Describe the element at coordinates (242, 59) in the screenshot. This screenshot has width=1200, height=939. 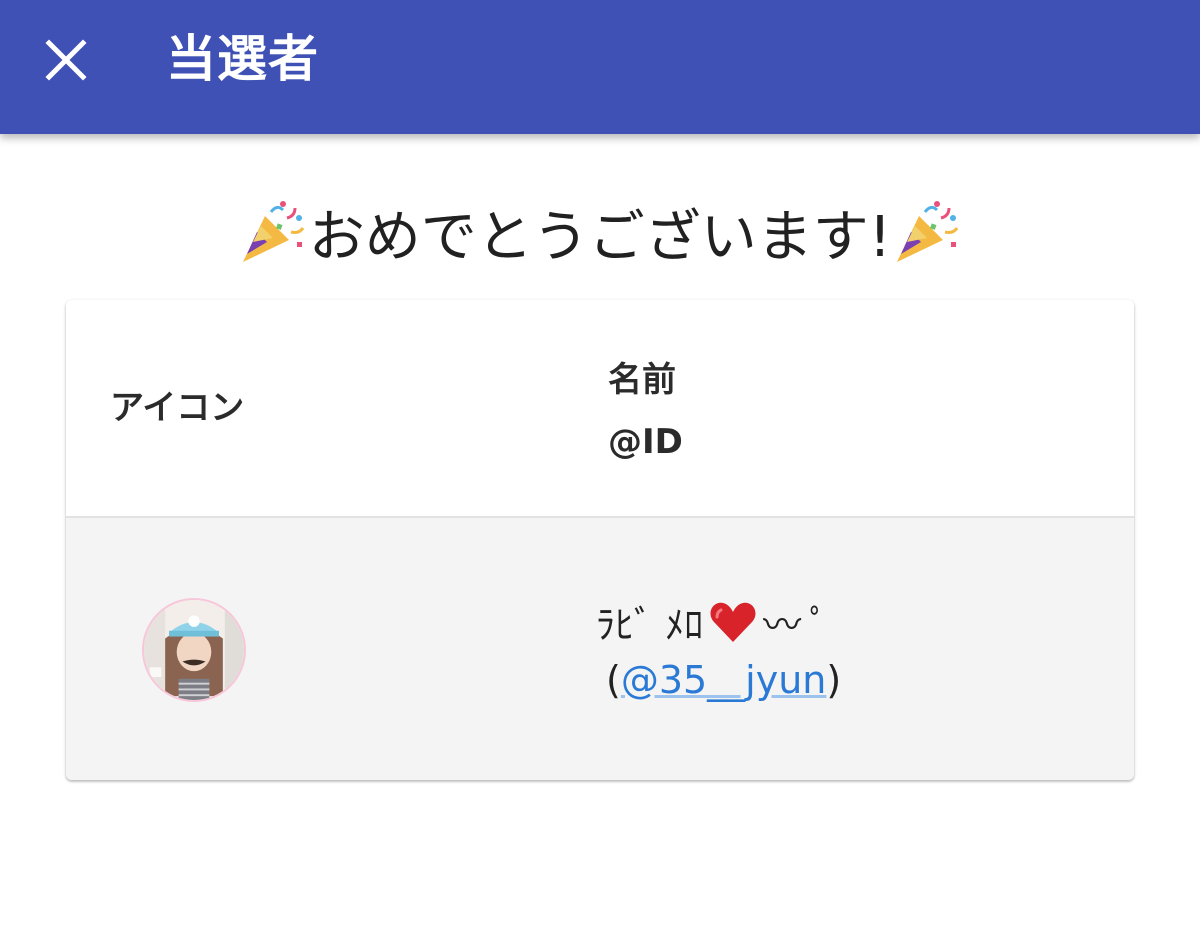
I see `page-title: 当選者` at that location.